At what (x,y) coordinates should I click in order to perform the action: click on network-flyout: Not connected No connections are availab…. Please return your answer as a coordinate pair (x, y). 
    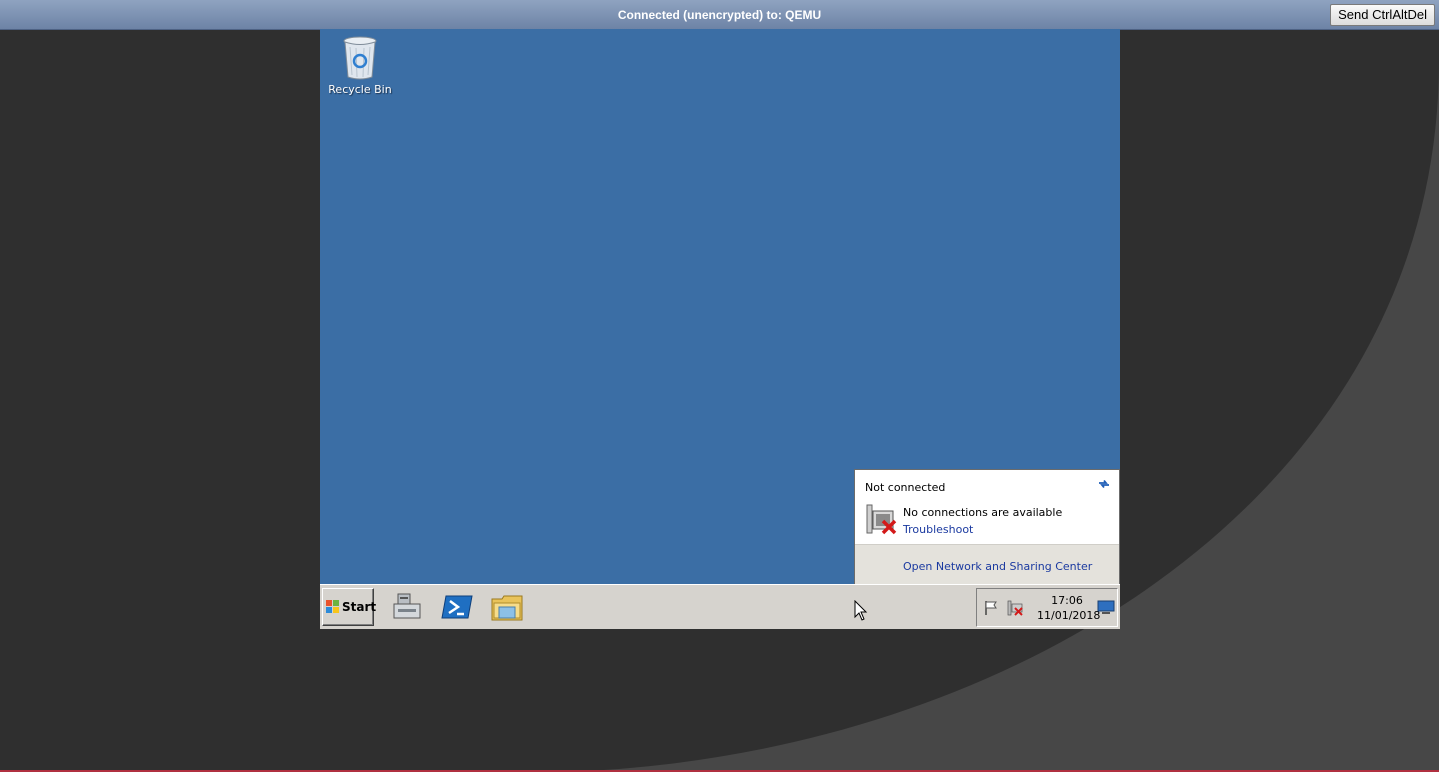
    Looking at the image, I should click on (987, 527).